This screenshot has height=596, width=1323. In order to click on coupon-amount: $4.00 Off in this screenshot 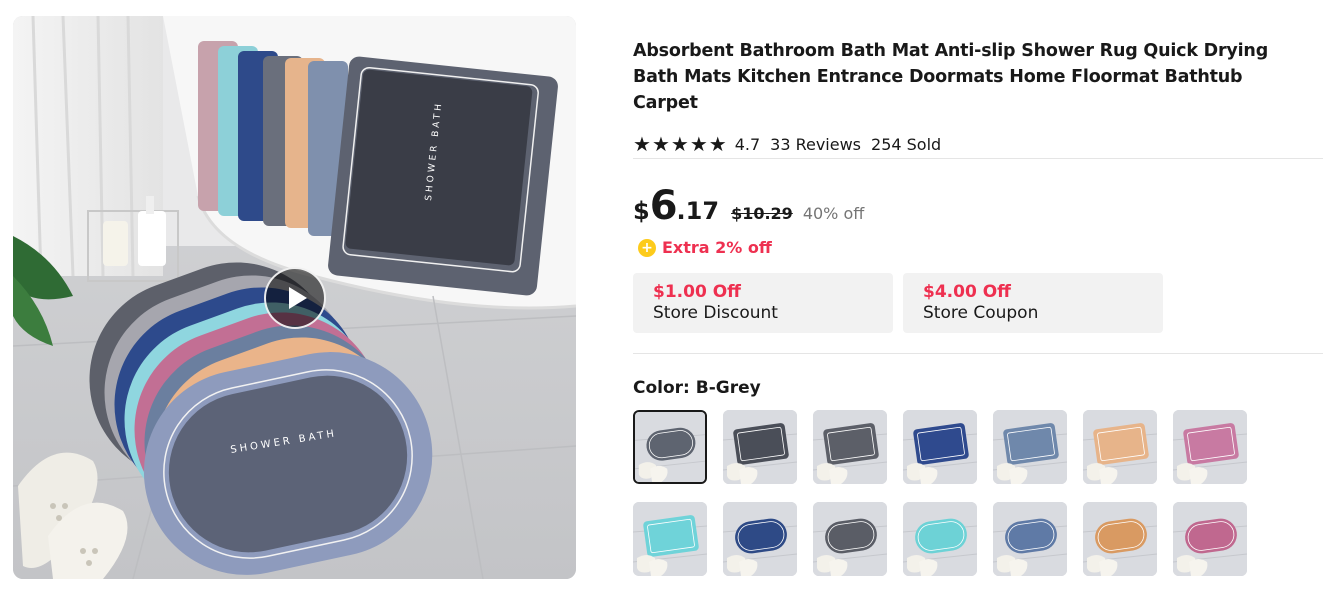, I will do `click(967, 292)`.